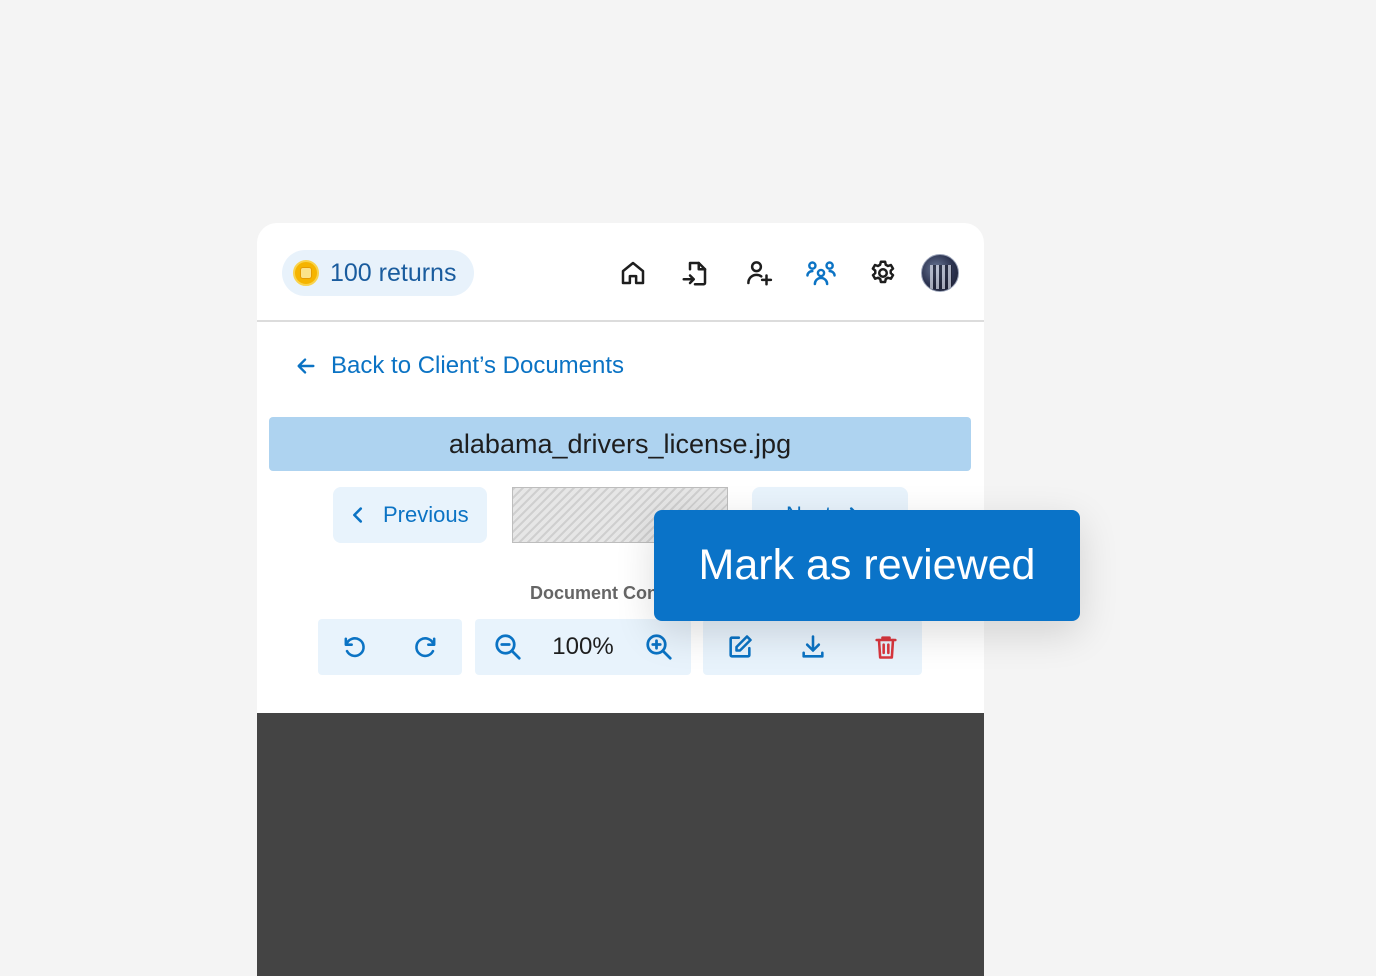 This screenshot has width=1376, height=976. I want to click on document-filename: alabama_drivers_license.jpg, so click(620, 444).